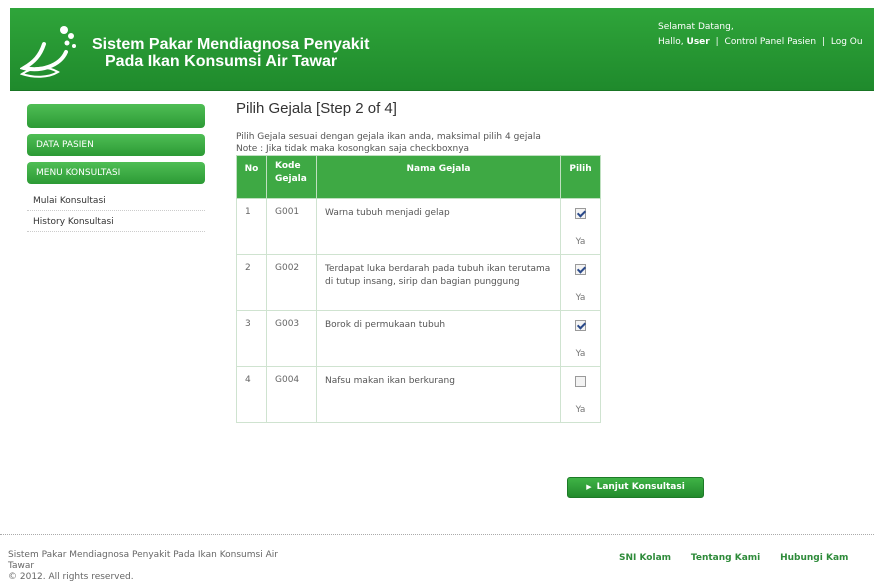 This screenshot has height=587, width=874. What do you see at coordinates (116, 145) in the screenshot?
I see `sidebar-item-data-pasien: DATA PASIEN` at bounding box center [116, 145].